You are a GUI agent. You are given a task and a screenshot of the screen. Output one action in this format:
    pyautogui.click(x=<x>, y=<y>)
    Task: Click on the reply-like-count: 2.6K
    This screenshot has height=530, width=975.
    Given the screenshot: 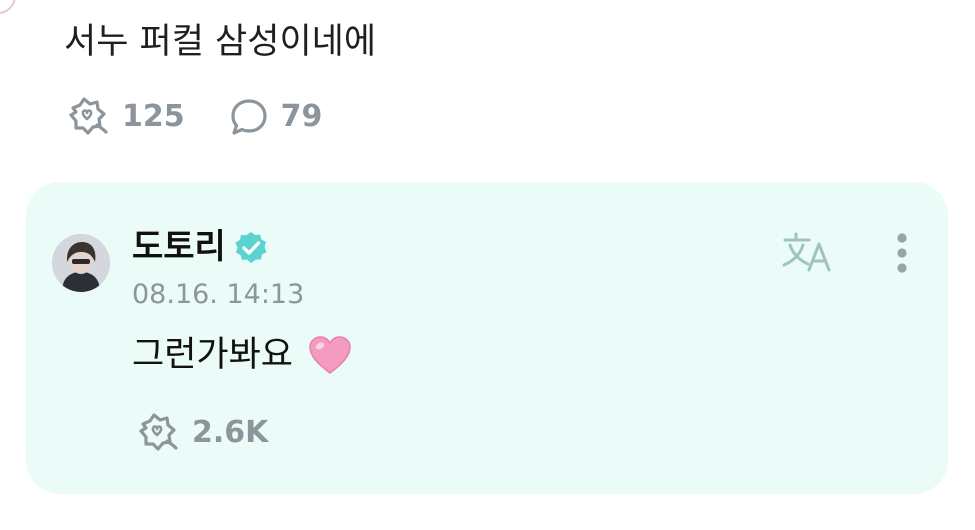 What is the action you would take?
    pyautogui.click(x=230, y=432)
    